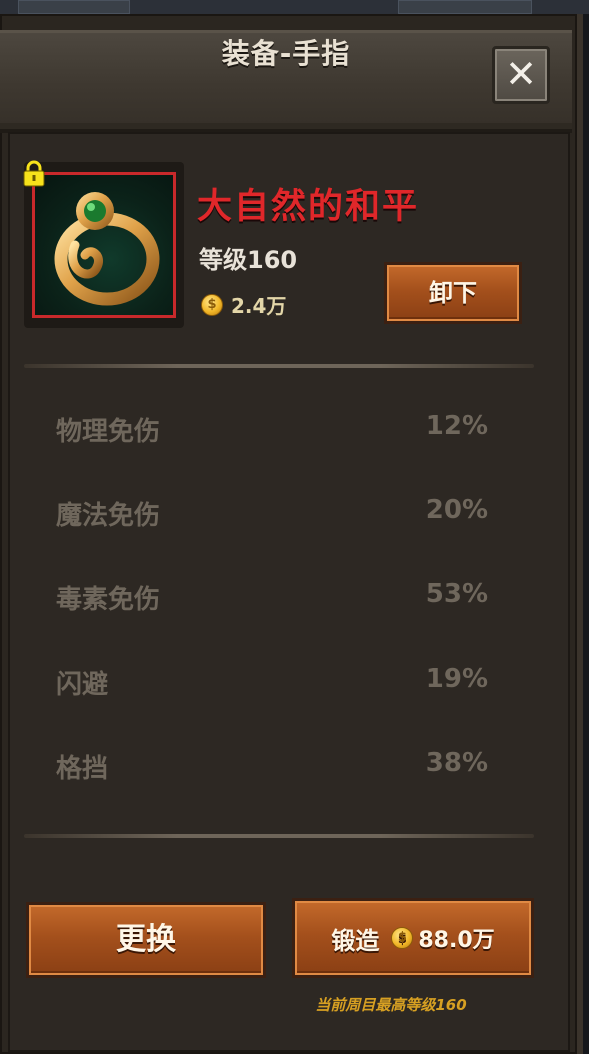 The width and height of the screenshot is (589, 1054). I want to click on close-icon: ✕, so click(521, 74).